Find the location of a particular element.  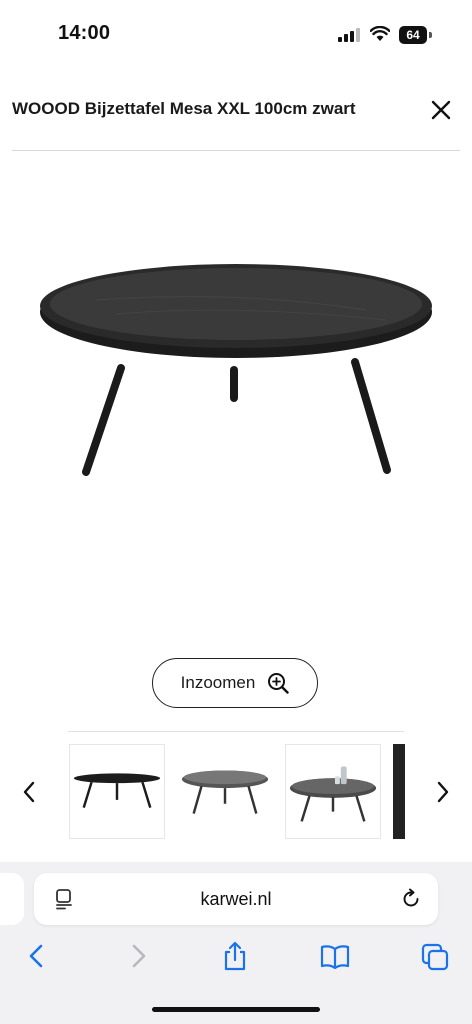

product-title: WOOOD Bijzettafel Mesa XXL 100cm zwart is located at coordinates (184, 108).